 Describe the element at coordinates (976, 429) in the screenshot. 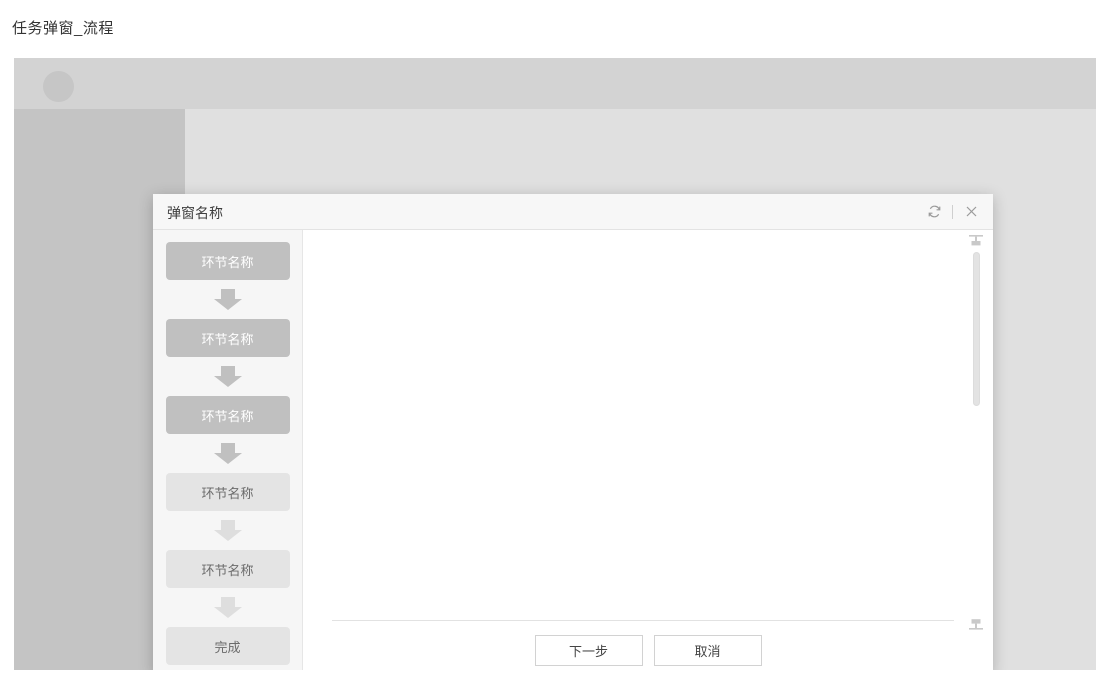

I see `content-scrollbar` at that location.